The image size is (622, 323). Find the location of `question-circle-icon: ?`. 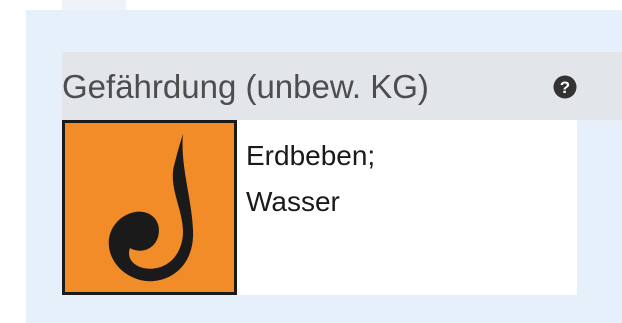

question-circle-icon: ? is located at coordinates (565, 87).